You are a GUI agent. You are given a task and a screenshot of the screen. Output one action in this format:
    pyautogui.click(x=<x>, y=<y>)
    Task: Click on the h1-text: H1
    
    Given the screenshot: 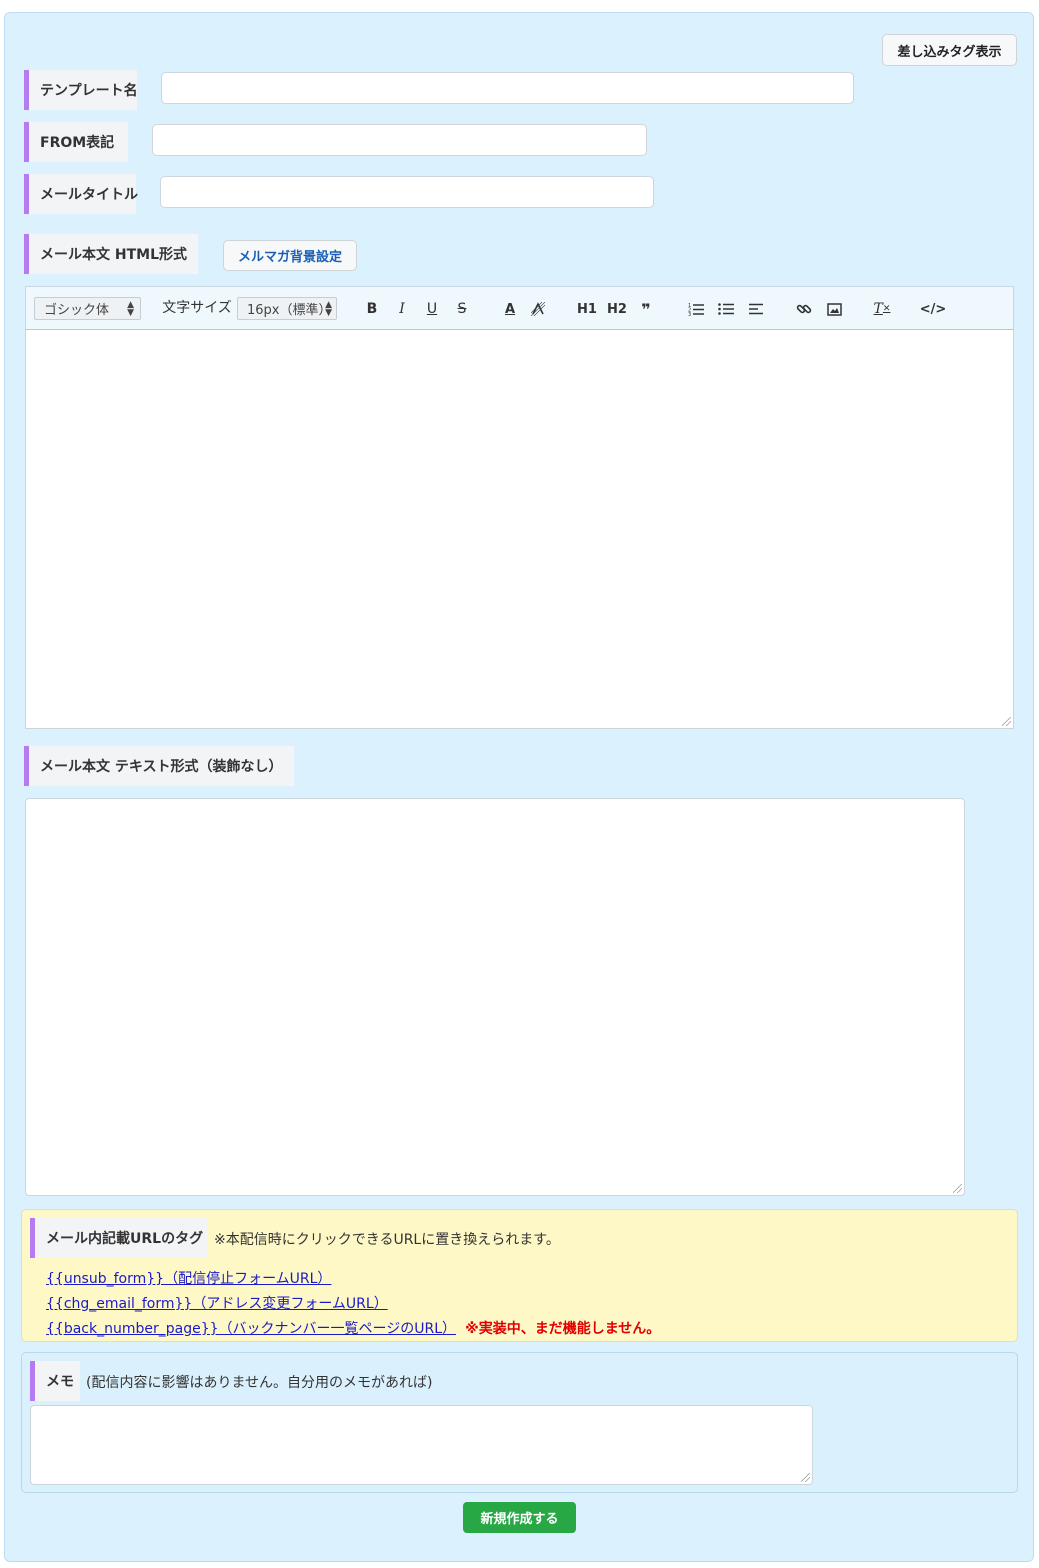 What is the action you would take?
    pyautogui.click(x=587, y=309)
    